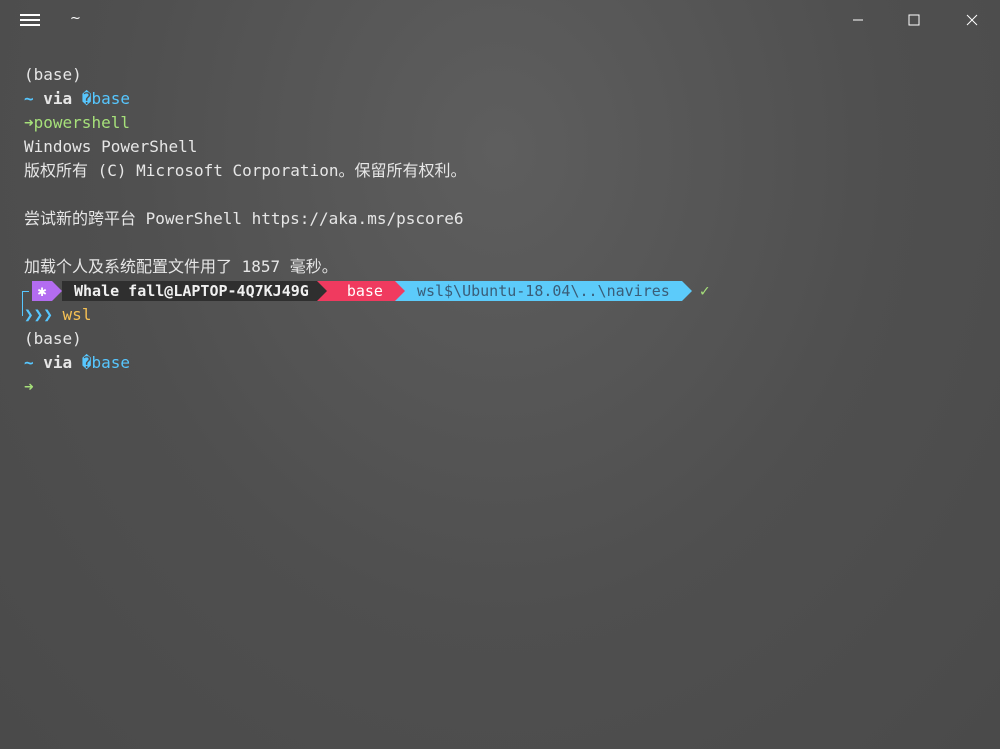 This screenshot has width=1000, height=749. Describe the element at coordinates (704, 290) in the screenshot. I see `status-check-icon: ✓` at that location.